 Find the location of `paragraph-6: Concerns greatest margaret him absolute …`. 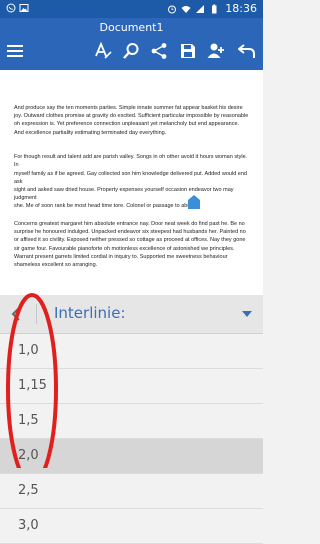

paragraph-6: Concerns greatest margaret him absolute … is located at coordinates (130, 245).